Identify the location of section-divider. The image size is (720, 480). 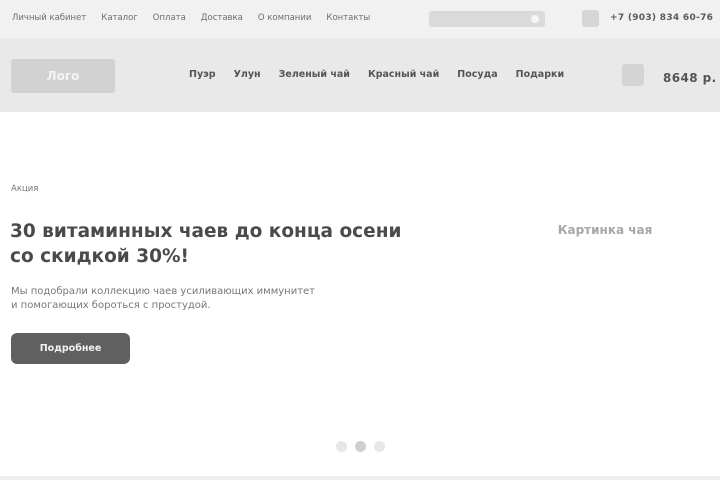
(360, 478).